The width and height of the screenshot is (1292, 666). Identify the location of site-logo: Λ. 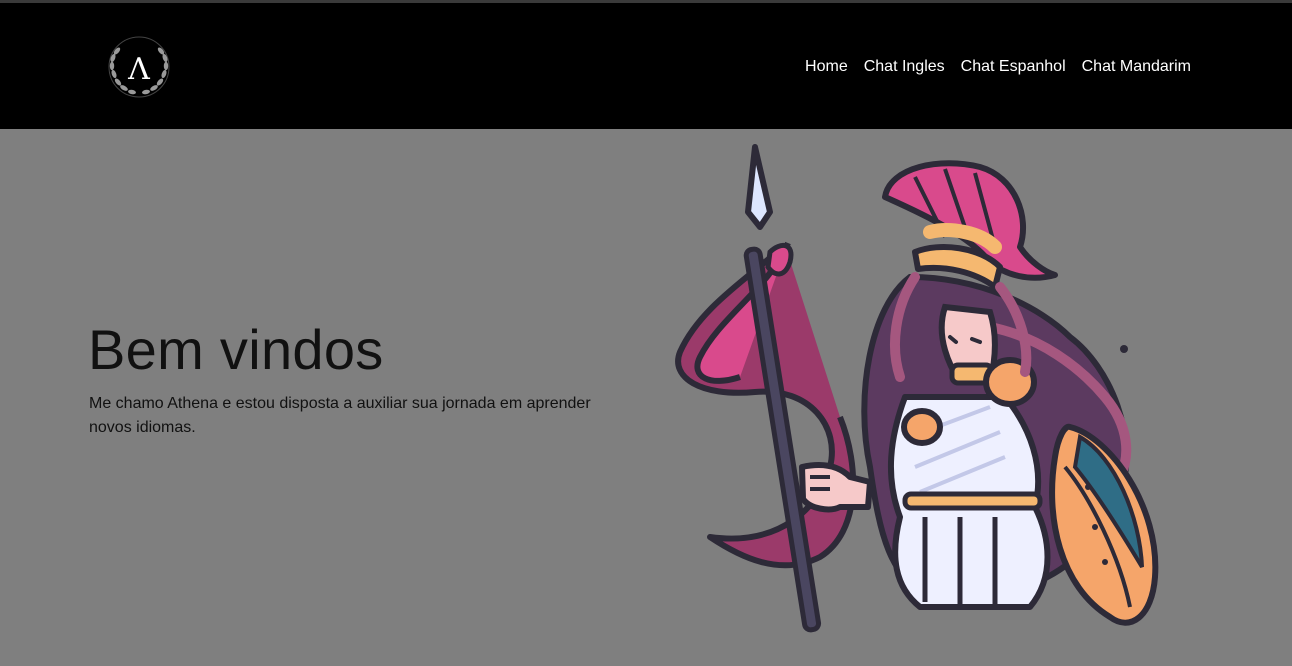
(139, 67).